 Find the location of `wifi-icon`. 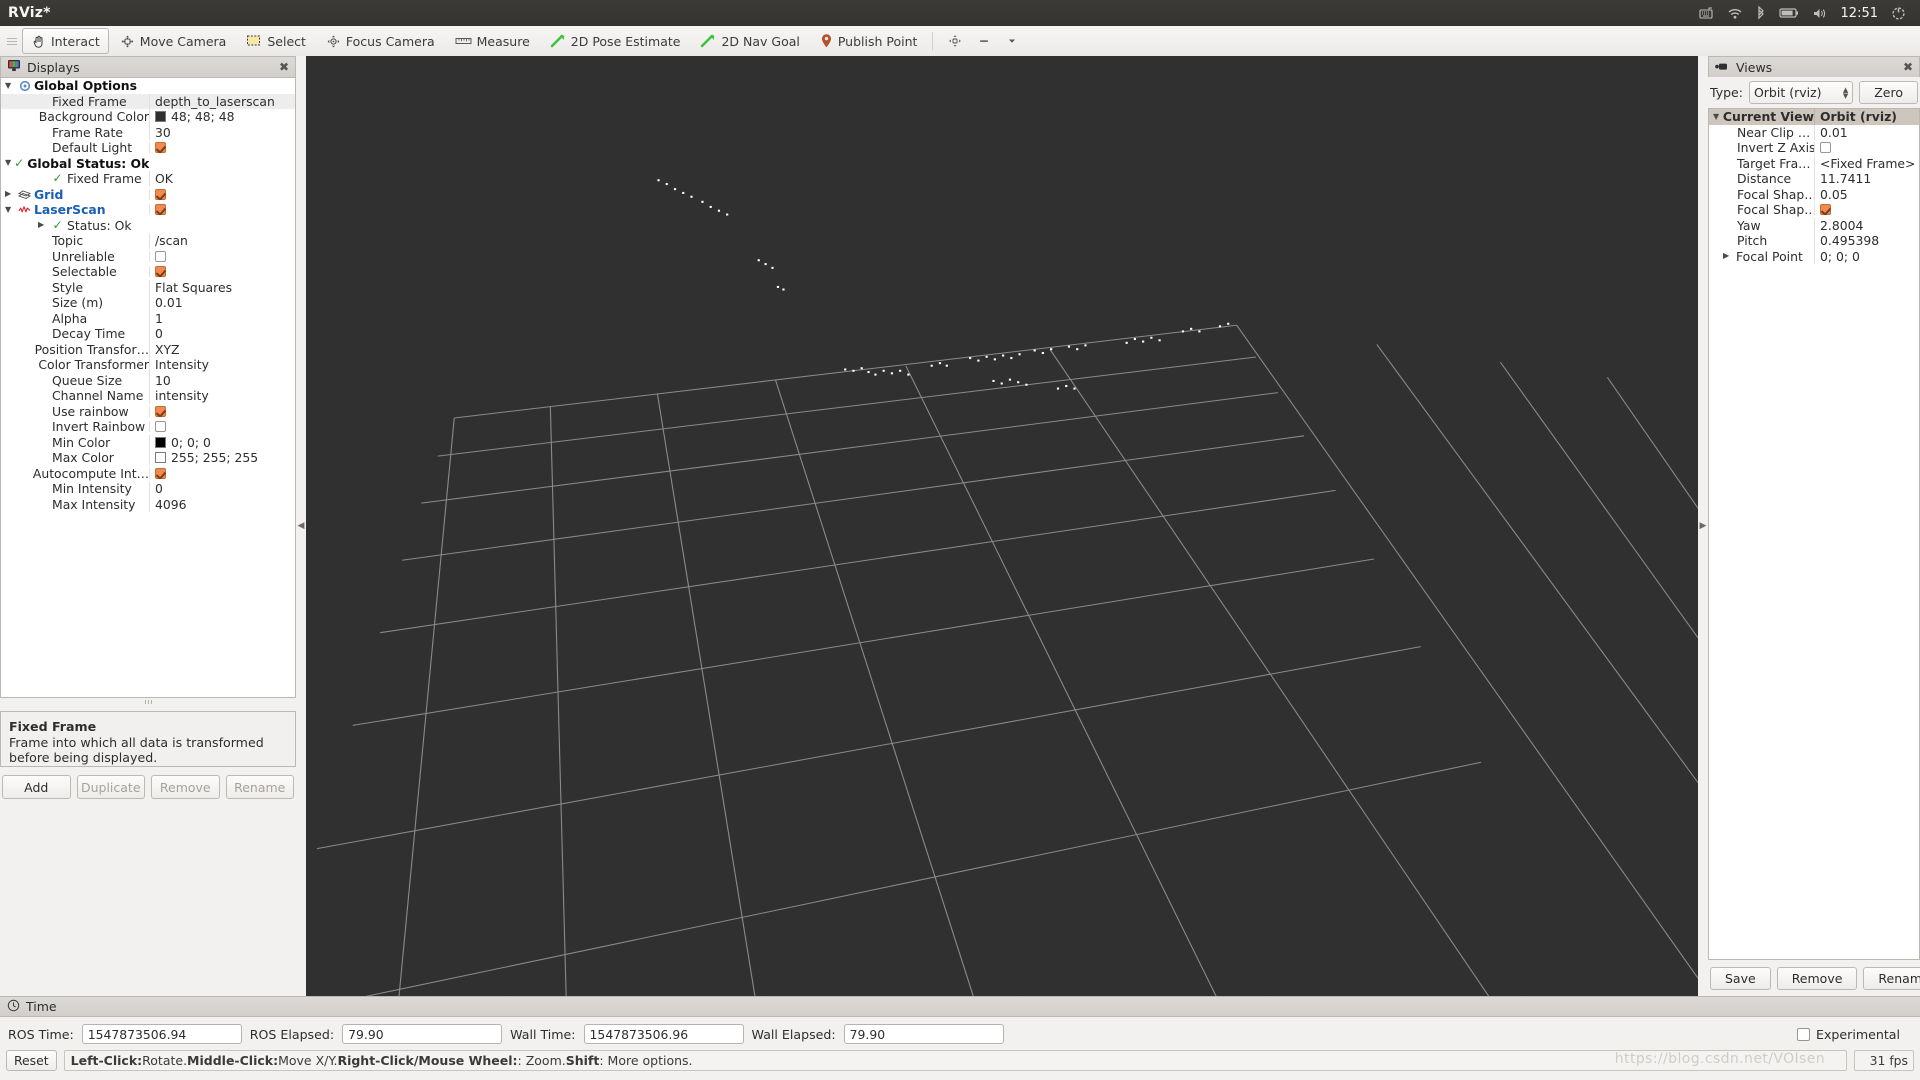

wifi-icon is located at coordinates (1735, 13).